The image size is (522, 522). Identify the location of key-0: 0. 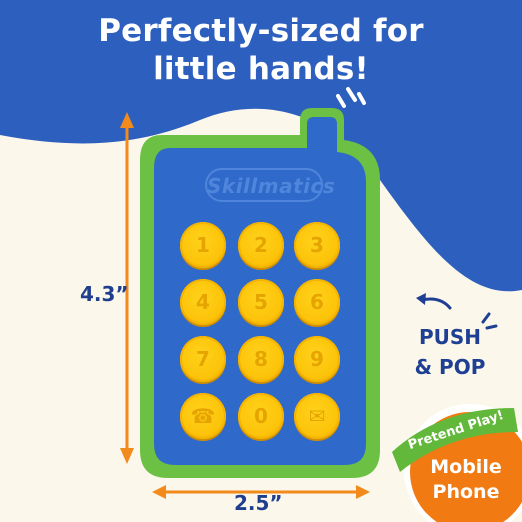
(261, 416).